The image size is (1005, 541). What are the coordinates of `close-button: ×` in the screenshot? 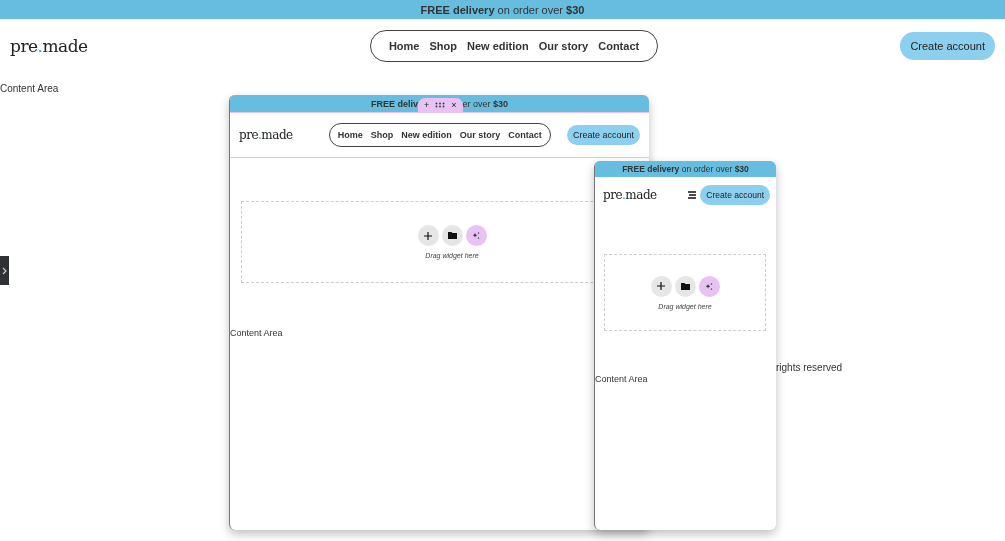 It's located at (454, 105).